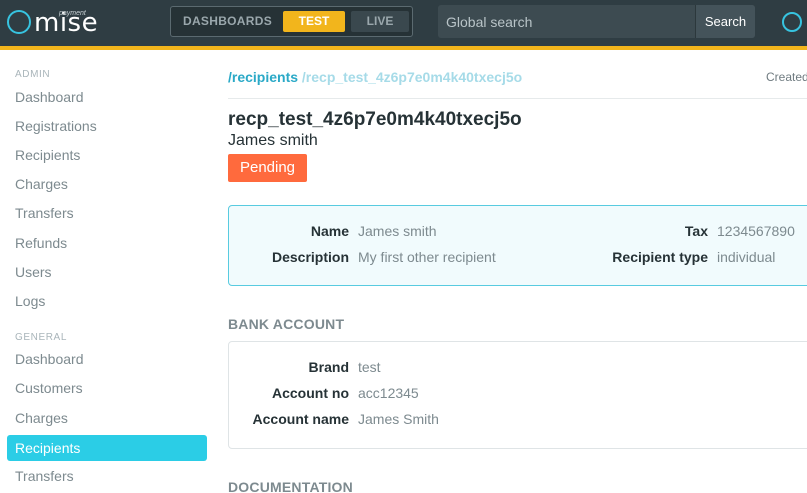 Image resolution: width=807 pixels, height=493 pixels. What do you see at coordinates (107, 448) in the screenshot?
I see `sidebar-item-recipients: Recipients` at bounding box center [107, 448].